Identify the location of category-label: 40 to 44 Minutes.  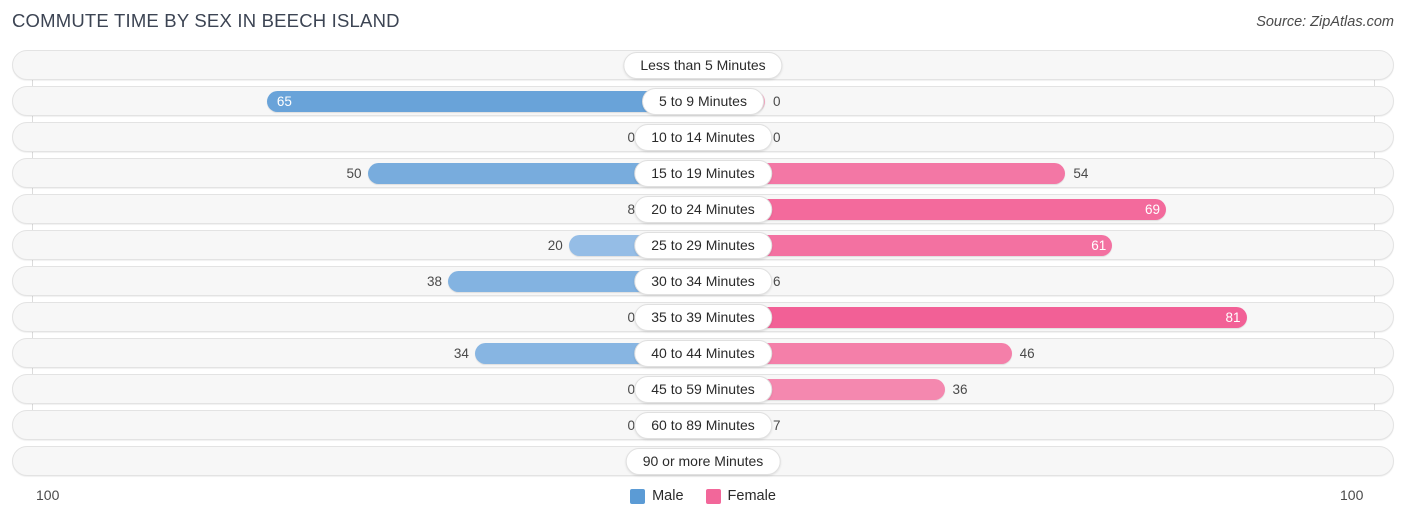
(703, 353).